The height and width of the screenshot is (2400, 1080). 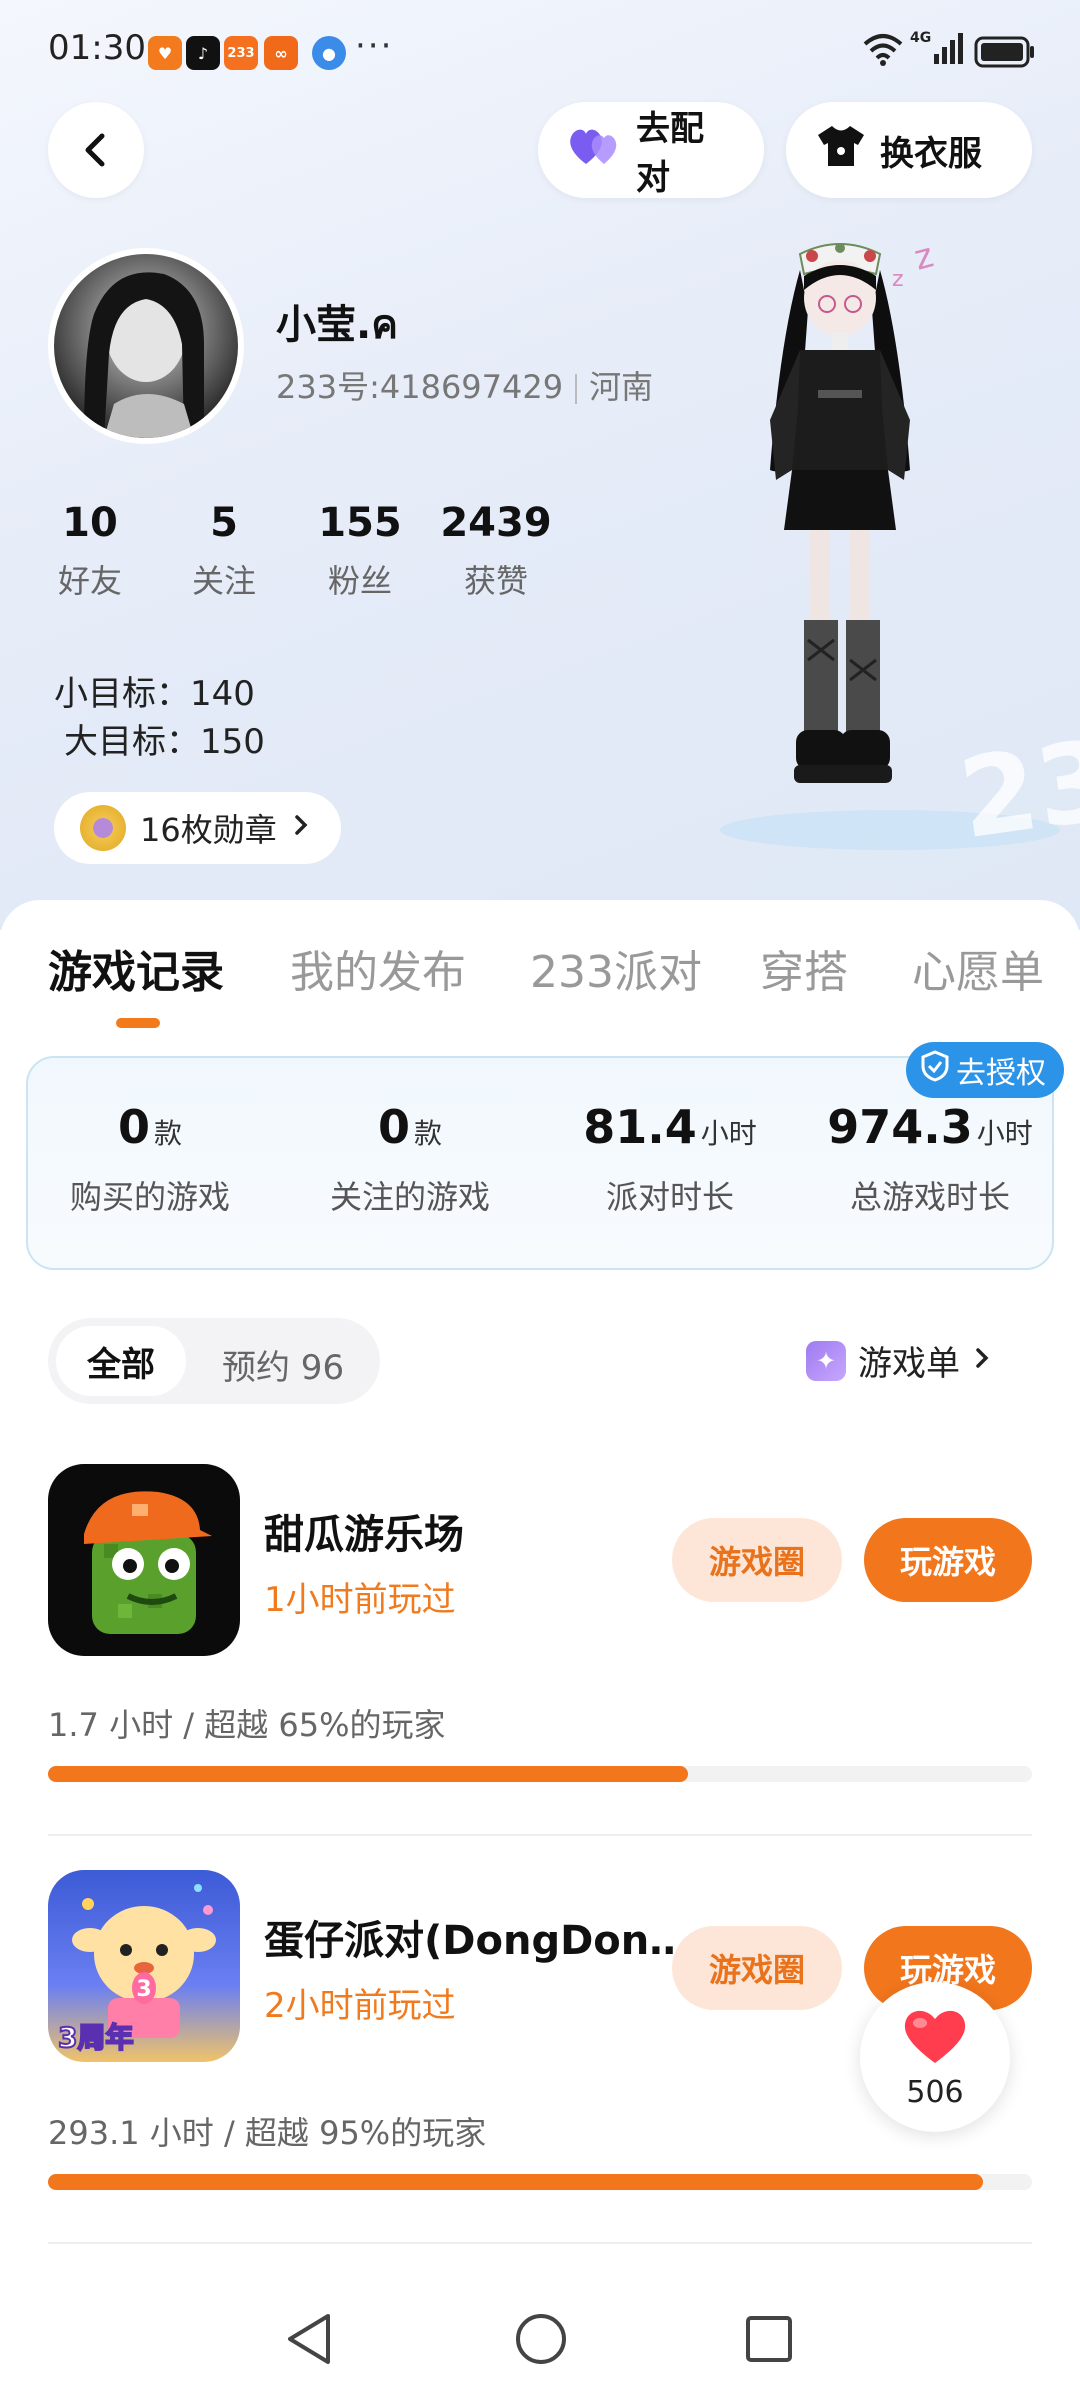 What do you see at coordinates (149, 1197) in the screenshot?
I see `summary-label: 购买的游戏` at bounding box center [149, 1197].